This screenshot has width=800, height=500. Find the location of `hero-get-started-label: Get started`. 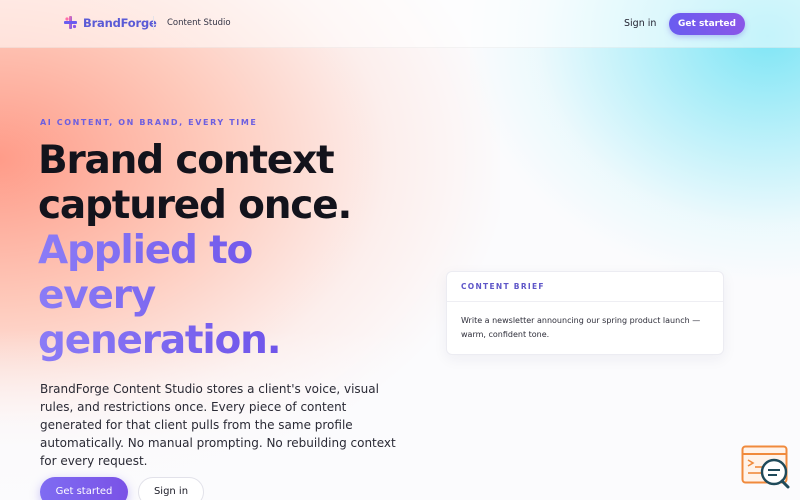

hero-get-started-label: Get started is located at coordinates (84, 491).